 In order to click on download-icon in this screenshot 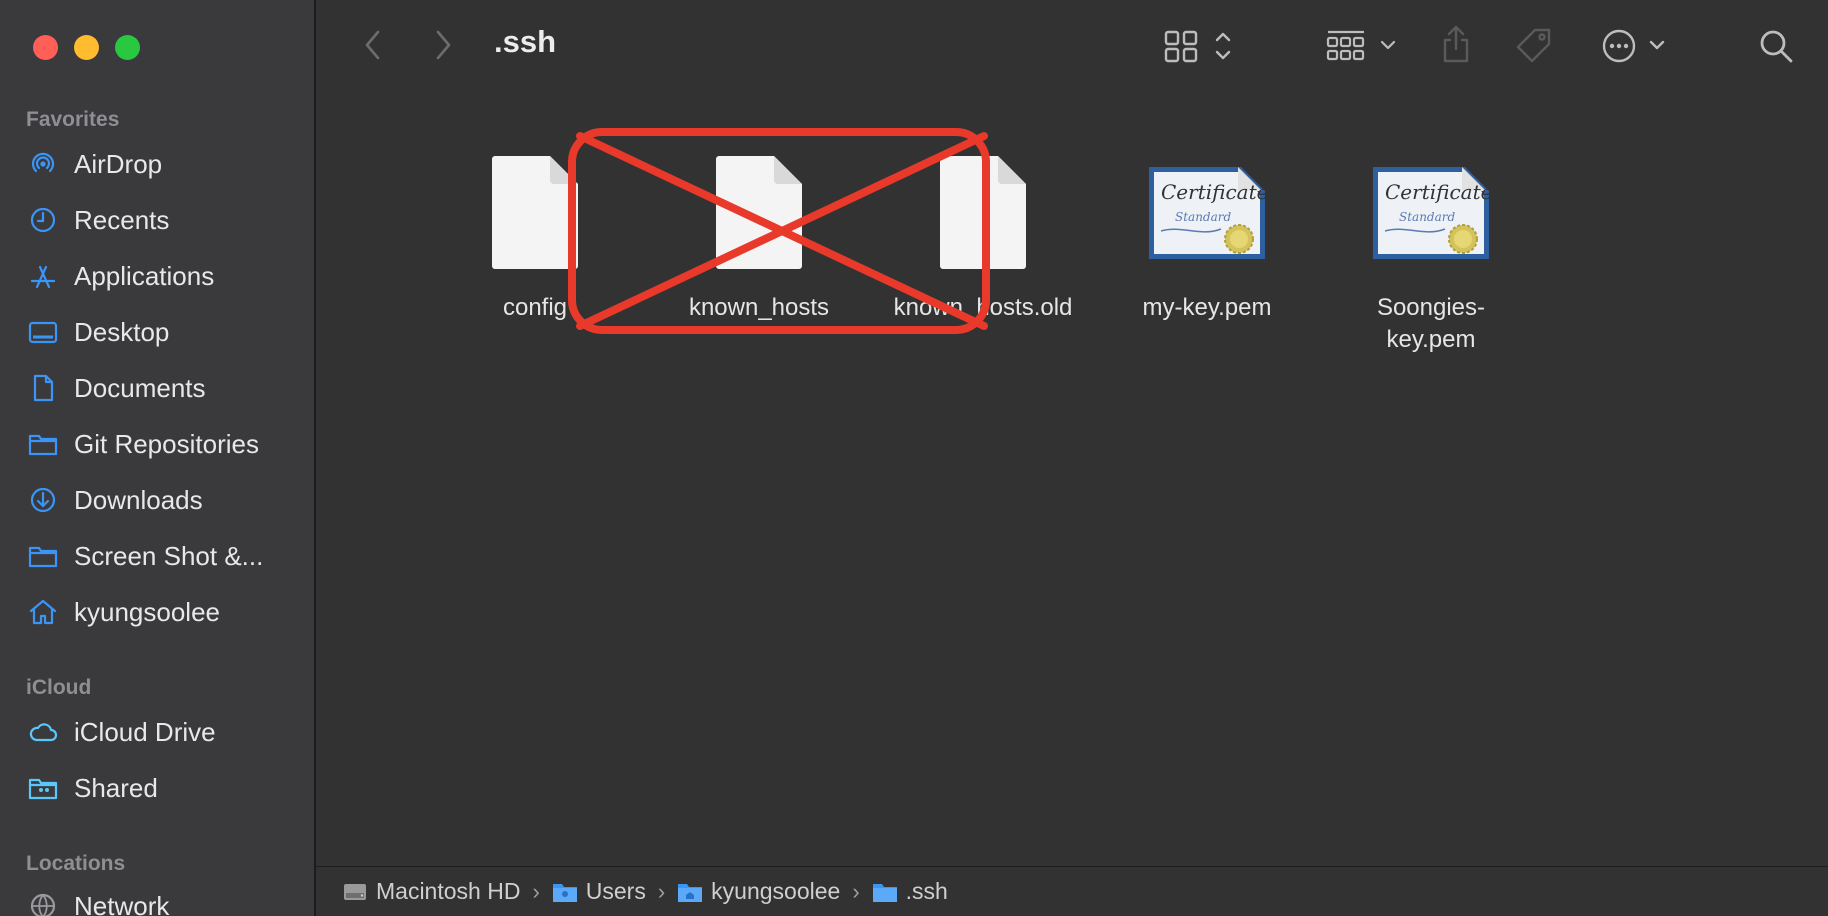, I will do `click(43, 500)`.